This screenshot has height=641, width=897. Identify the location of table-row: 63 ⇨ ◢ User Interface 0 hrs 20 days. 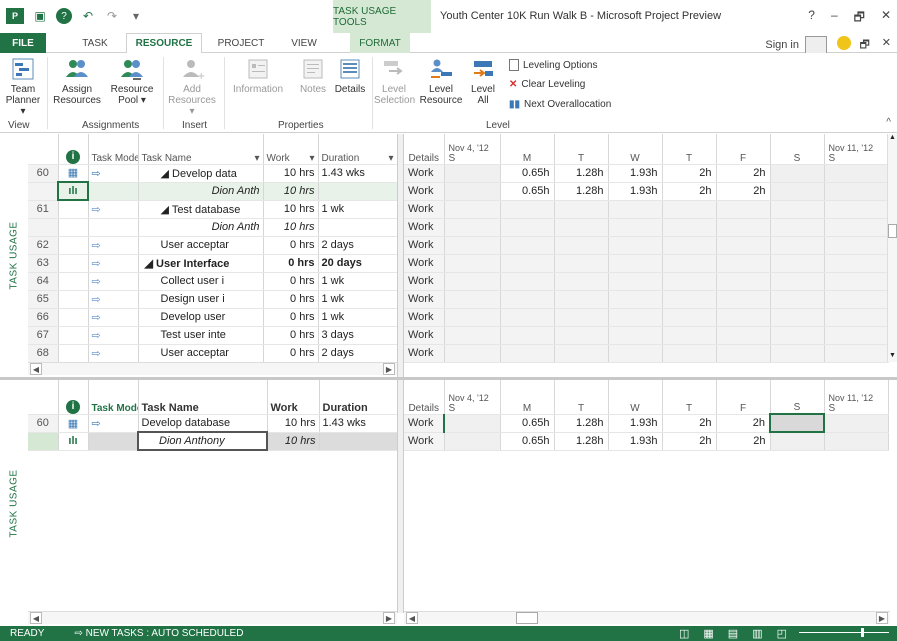
(213, 263).